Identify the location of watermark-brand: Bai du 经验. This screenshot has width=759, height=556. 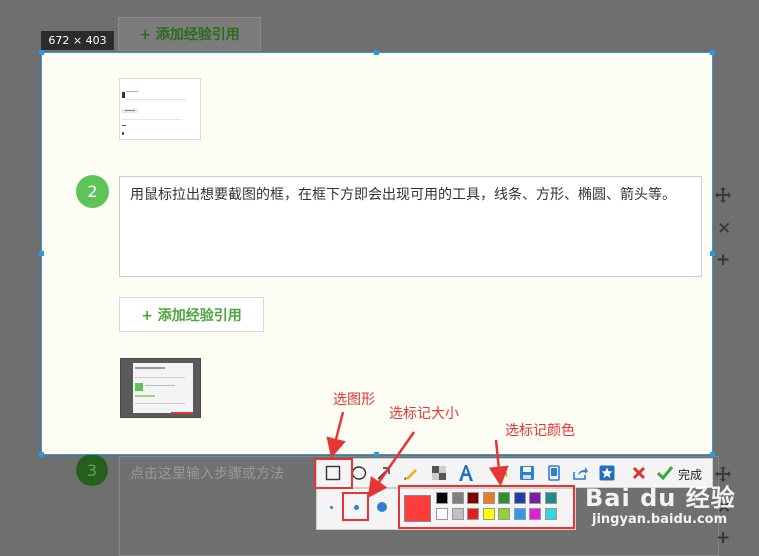
(660, 495).